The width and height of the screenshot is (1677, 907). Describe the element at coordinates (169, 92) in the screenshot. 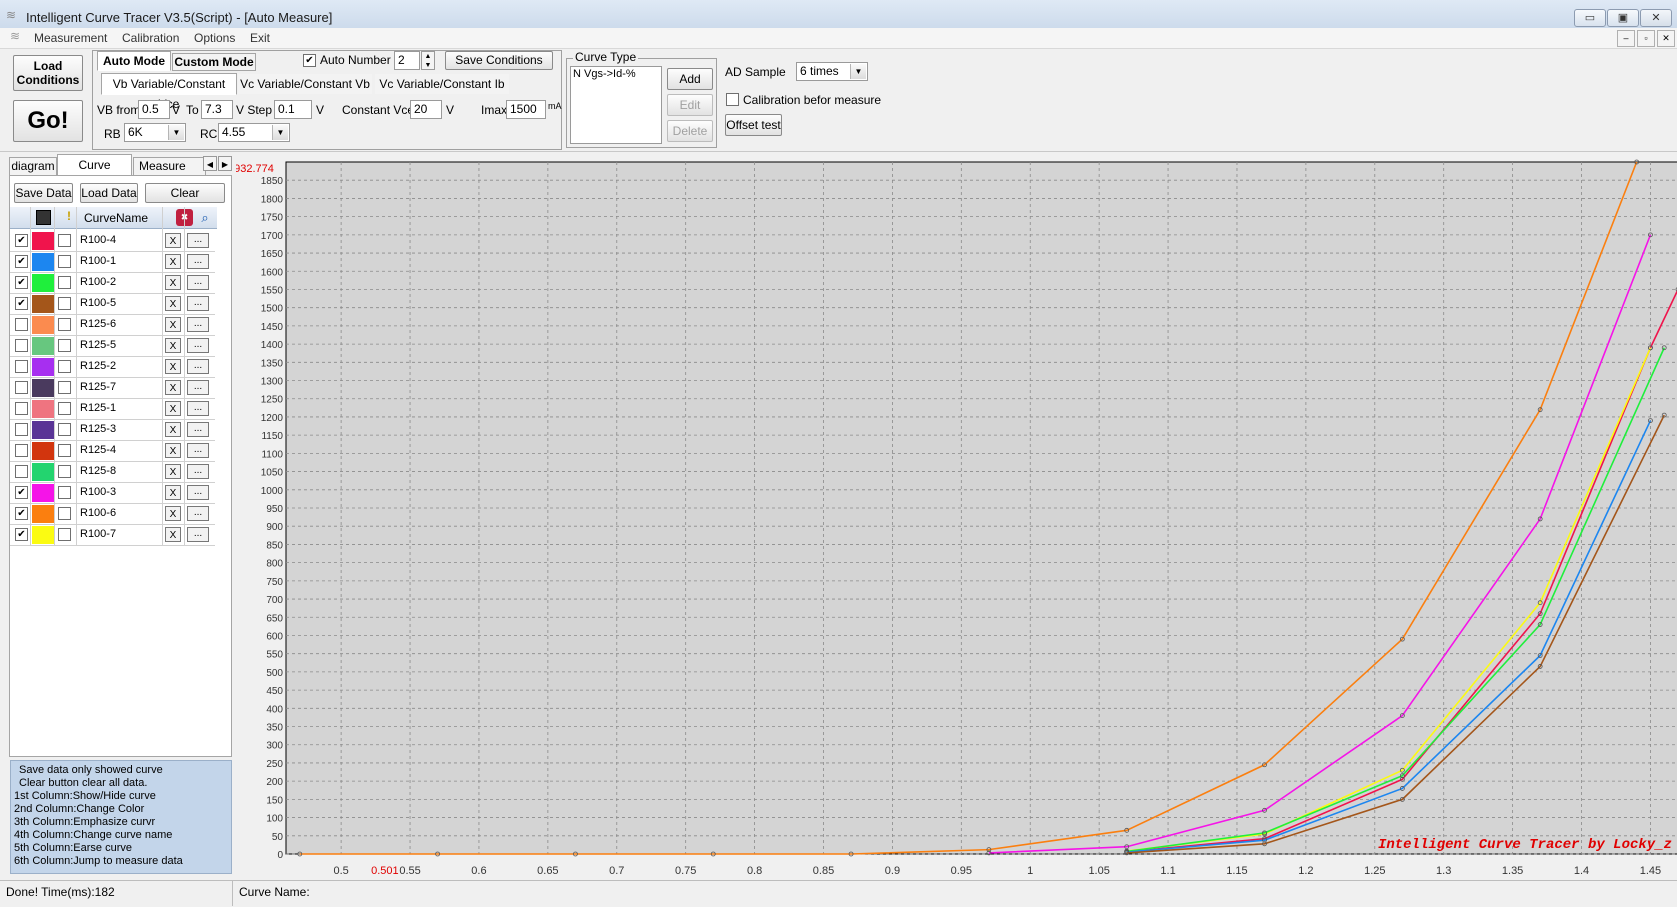

I see `tab-vb-variable: Vb Variable/Constant Vce` at that location.